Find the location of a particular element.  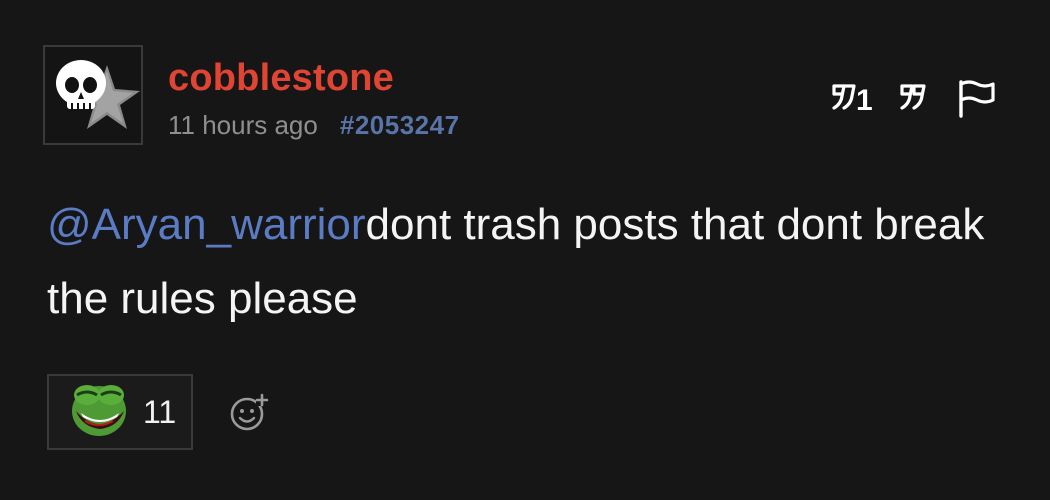

reply-quote-icon: 1 is located at coordinates (852, 100).